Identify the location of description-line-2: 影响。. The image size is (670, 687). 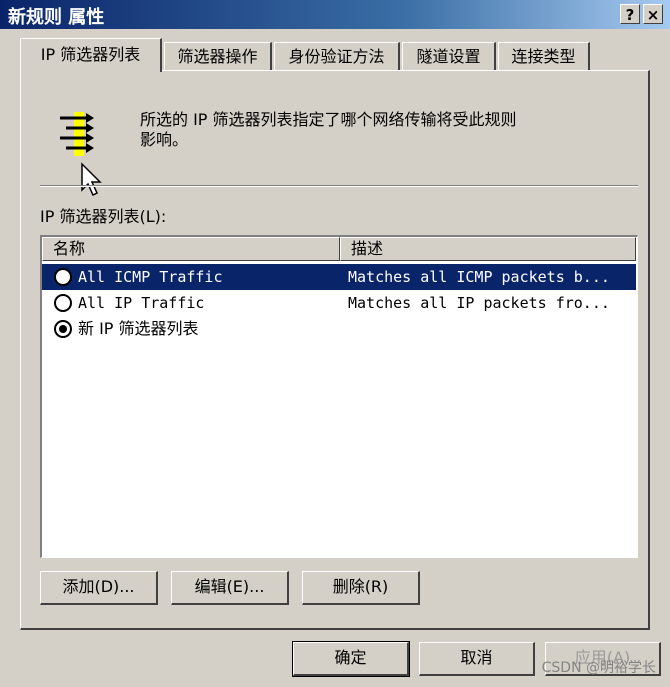
(164, 139).